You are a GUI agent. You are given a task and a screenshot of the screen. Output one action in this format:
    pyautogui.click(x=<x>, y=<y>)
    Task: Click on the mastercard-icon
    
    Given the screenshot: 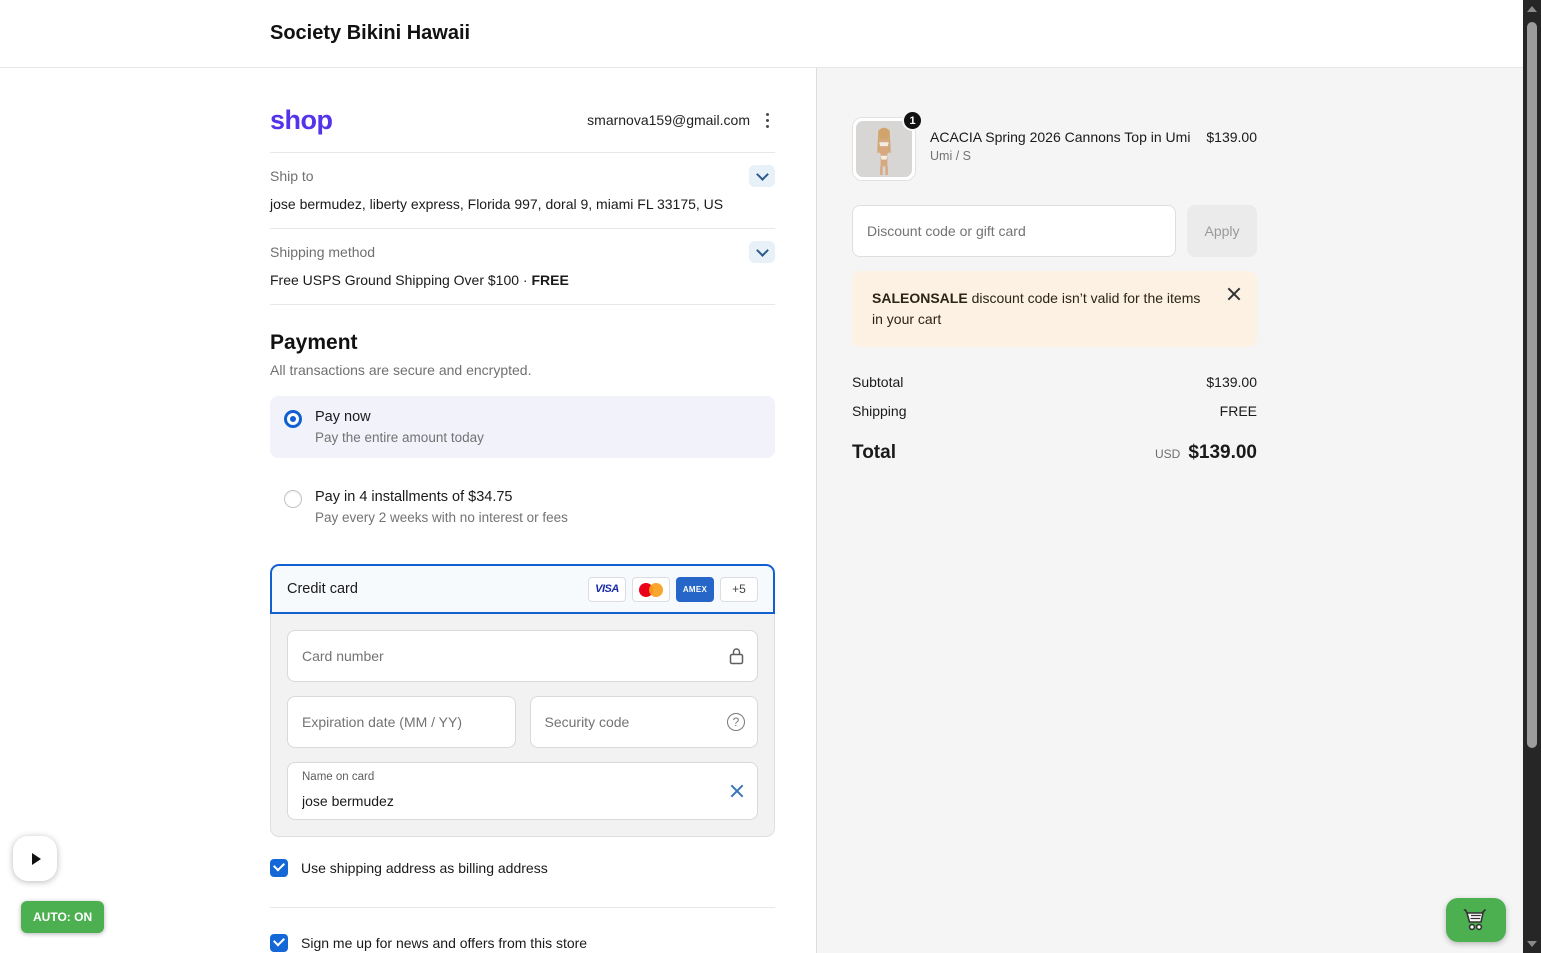 What is the action you would take?
    pyautogui.click(x=651, y=589)
    